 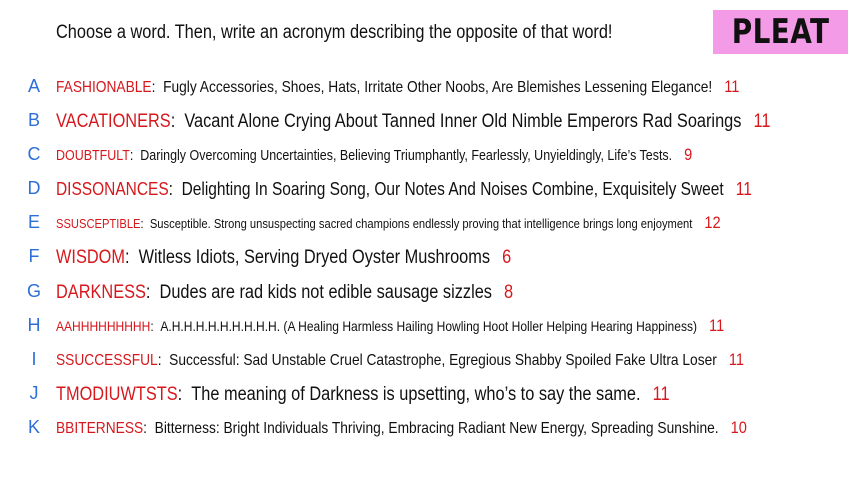 I want to click on entry-score: 12, so click(x=712, y=222).